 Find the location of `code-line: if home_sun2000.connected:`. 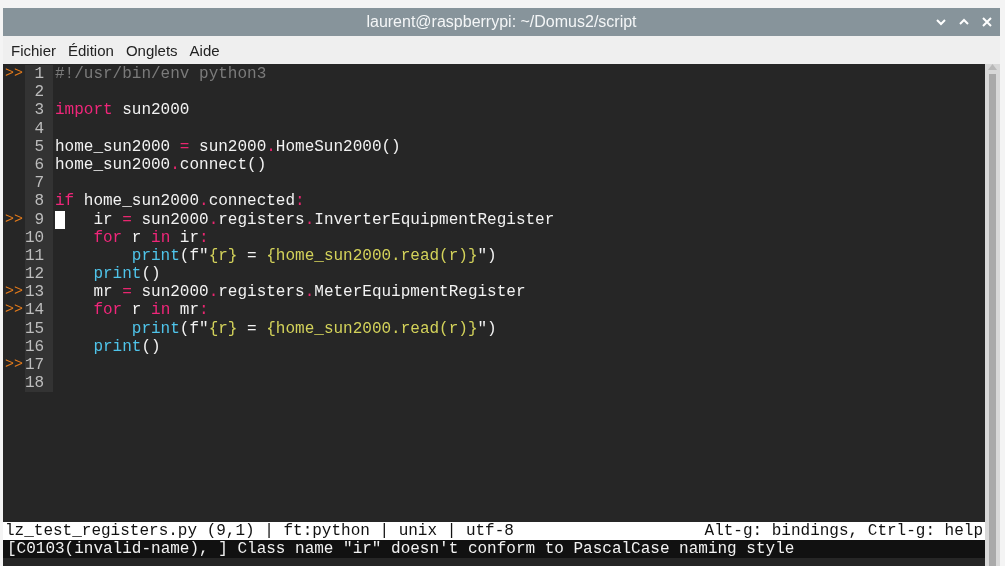

code-line: if home_sun2000.connected: is located at coordinates (179, 201).